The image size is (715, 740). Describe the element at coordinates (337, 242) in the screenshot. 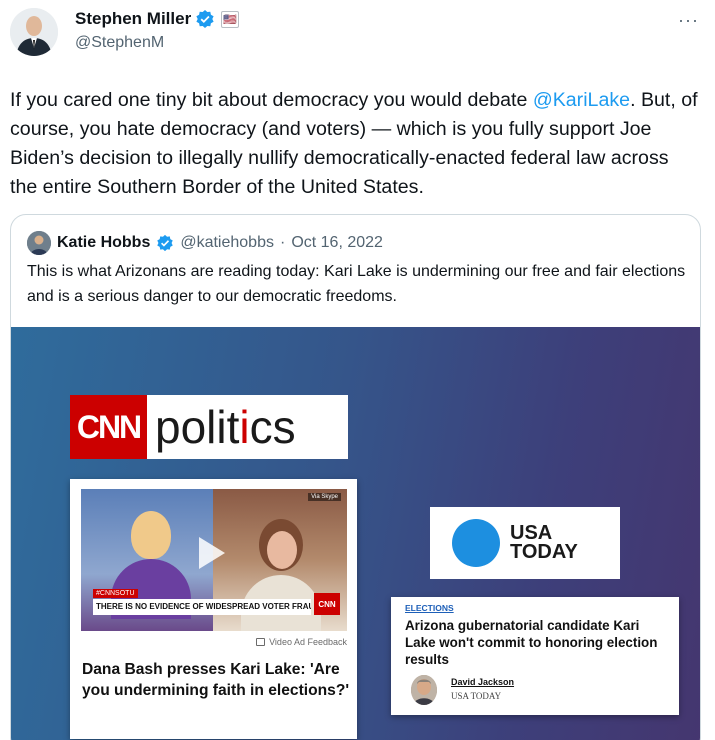

I see `quote-date: Oct 16, 2022` at that location.